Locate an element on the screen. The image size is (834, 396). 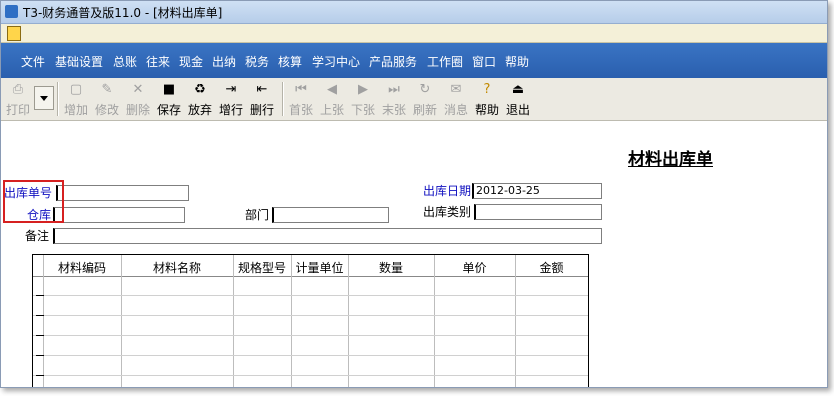
menu-accounting: 核算 is located at coordinates (290, 61).